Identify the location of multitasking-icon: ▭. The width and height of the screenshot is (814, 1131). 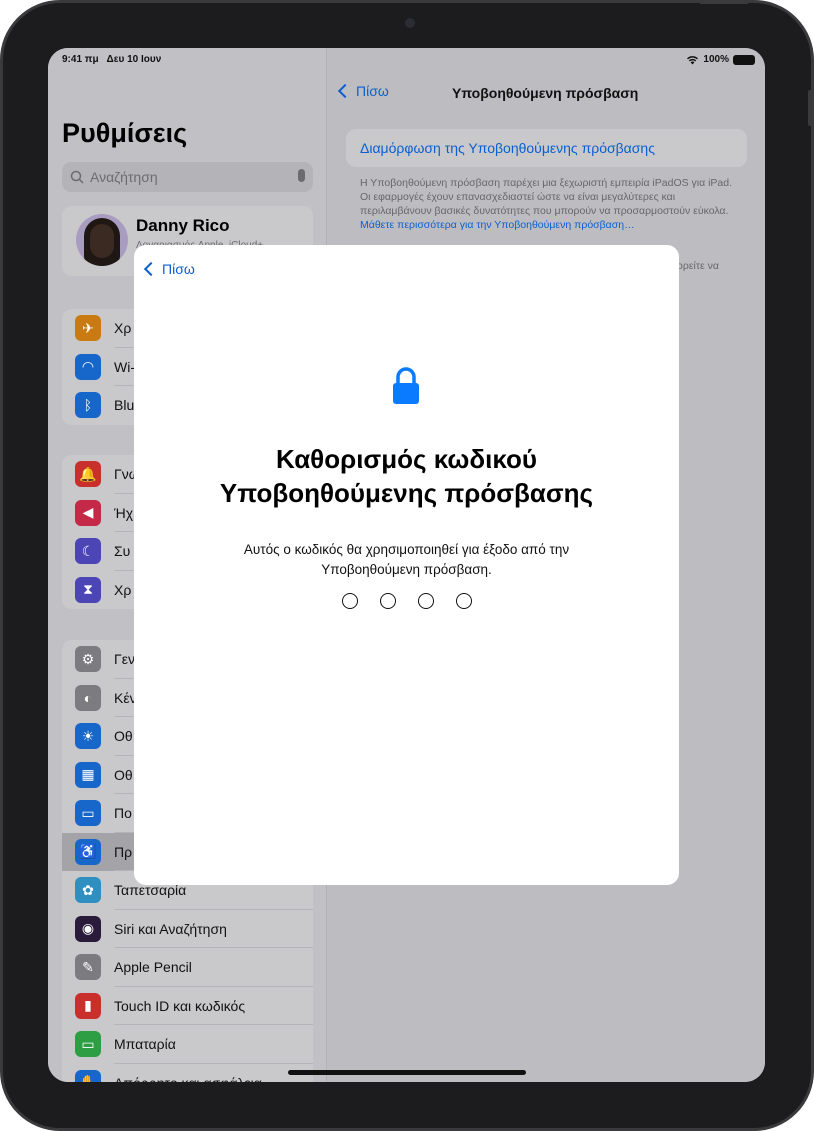
(88, 813).